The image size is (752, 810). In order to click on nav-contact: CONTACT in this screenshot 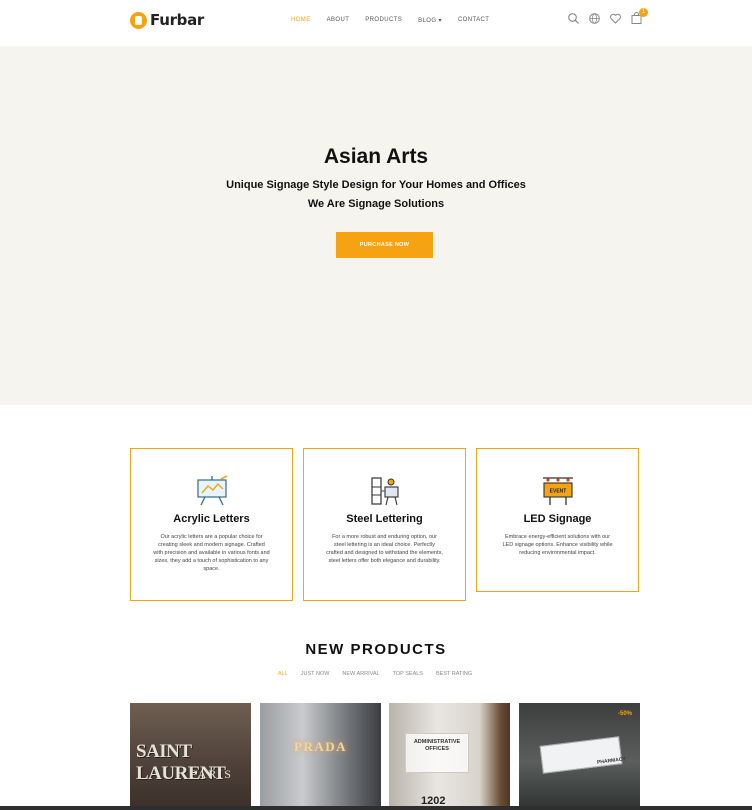, I will do `click(473, 20)`.